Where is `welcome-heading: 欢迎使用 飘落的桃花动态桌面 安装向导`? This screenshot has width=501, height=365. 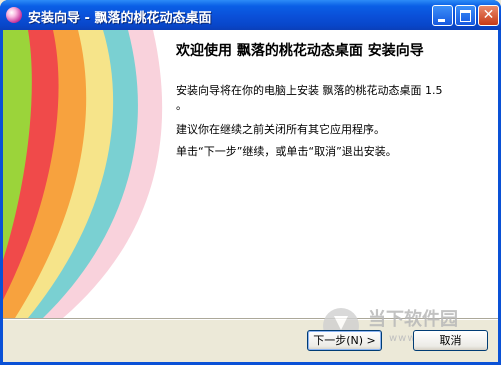 welcome-heading: 欢迎使用 飘落的桃花动态桌面 安装向导 is located at coordinates (300, 51).